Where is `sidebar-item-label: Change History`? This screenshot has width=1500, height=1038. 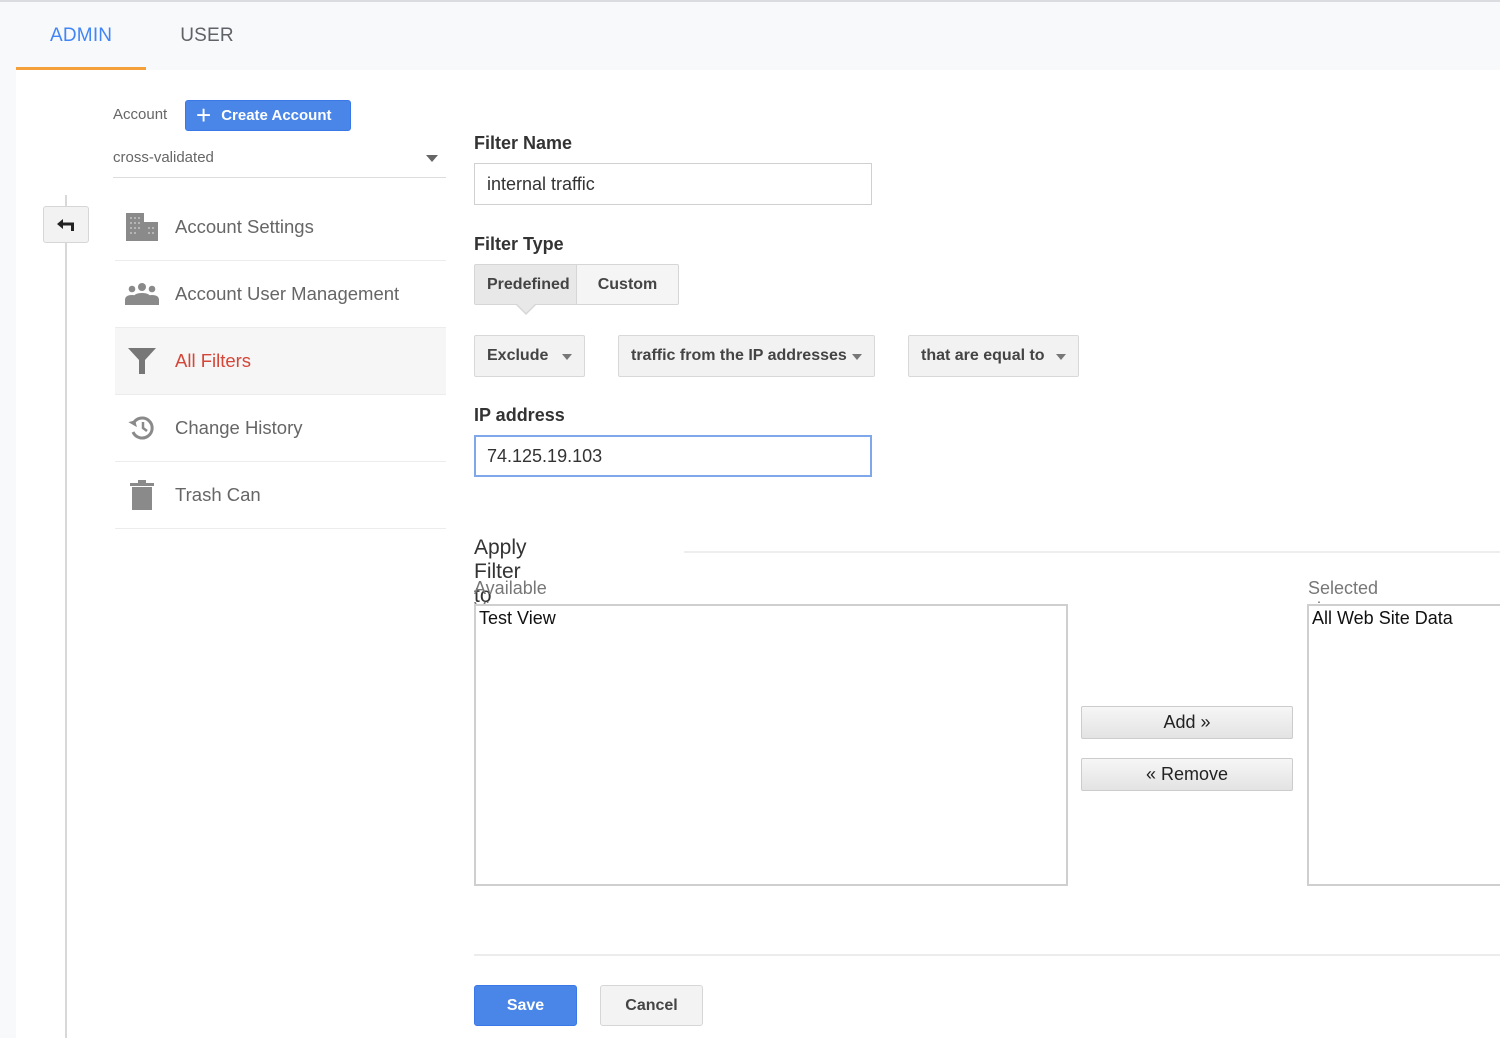 sidebar-item-label: Change History is located at coordinates (239, 427).